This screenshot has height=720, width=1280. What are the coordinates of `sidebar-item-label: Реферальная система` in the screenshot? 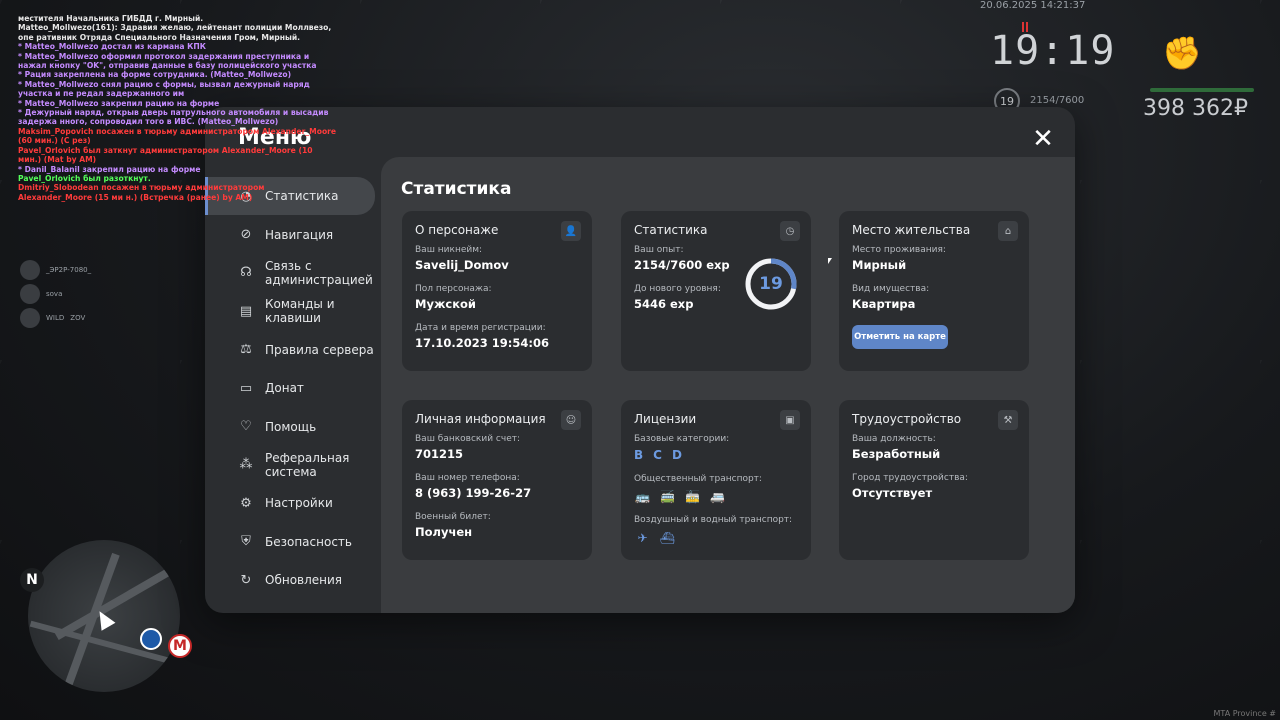 It's located at (307, 464).